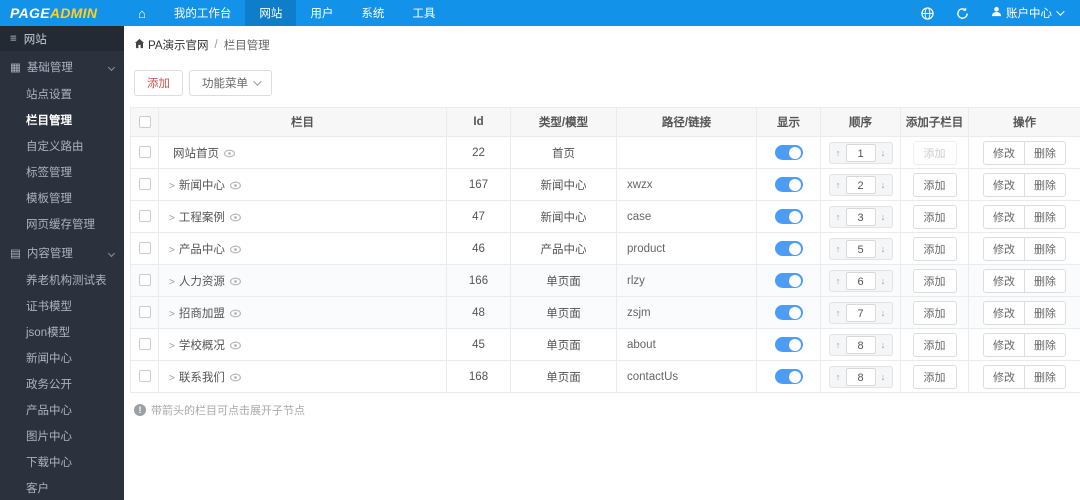 The width and height of the screenshot is (1080, 500). What do you see at coordinates (860, 184) in the screenshot?
I see `order-input: 2` at bounding box center [860, 184].